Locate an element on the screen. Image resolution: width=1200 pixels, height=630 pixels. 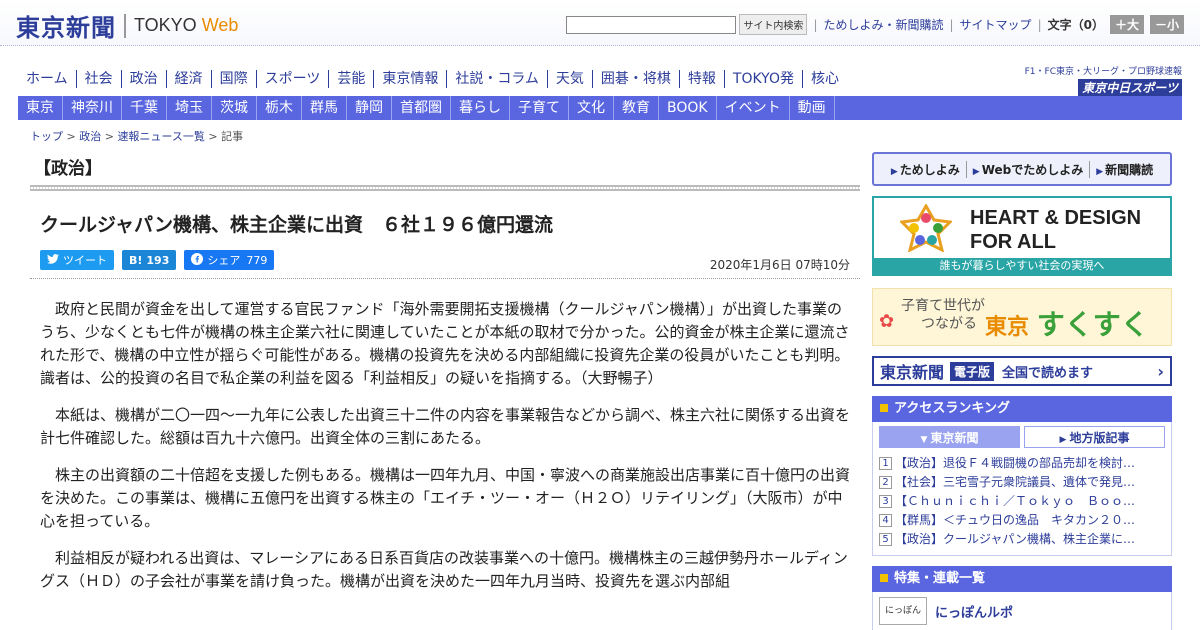
nav-entertainment: 芸能 is located at coordinates (350, 79).